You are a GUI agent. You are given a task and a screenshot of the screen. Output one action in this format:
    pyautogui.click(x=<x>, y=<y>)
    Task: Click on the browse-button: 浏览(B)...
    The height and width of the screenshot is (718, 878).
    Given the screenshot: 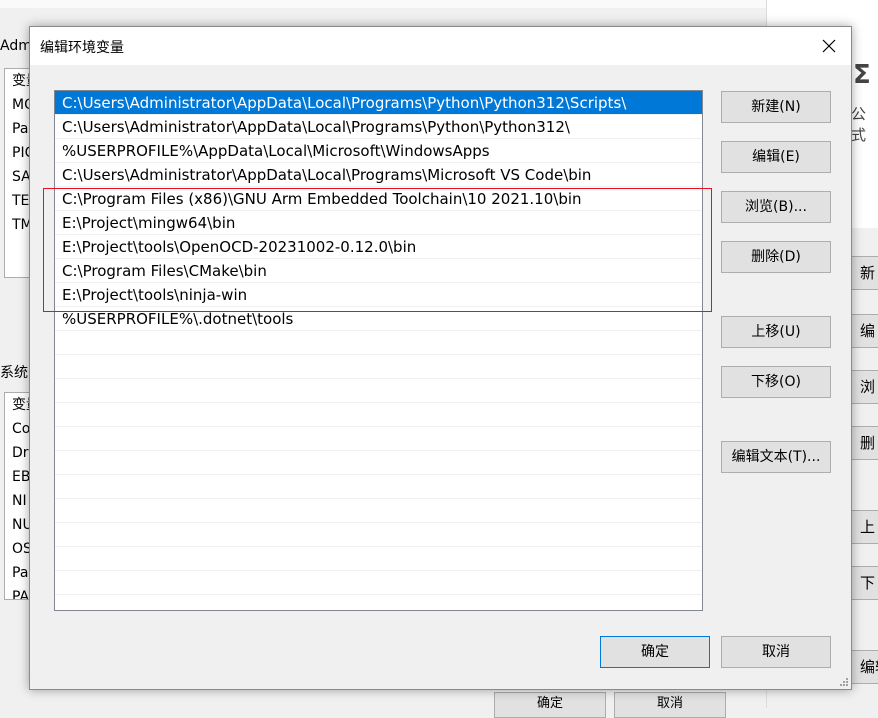 What is the action you would take?
    pyautogui.click(x=776, y=207)
    